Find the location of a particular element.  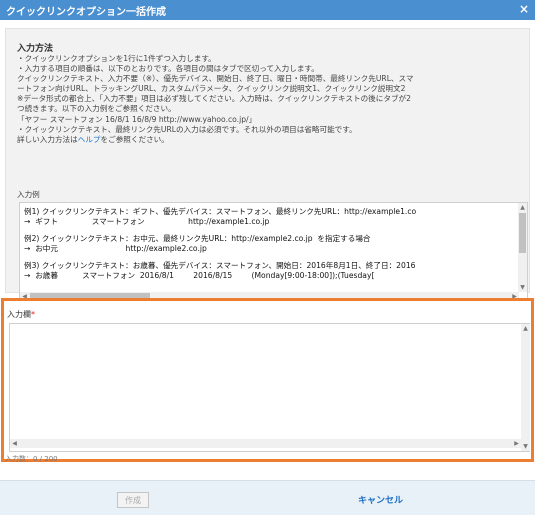

help-line: 詳しい入力方法はヘルプをご参照ください。 is located at coordinates (271, 140).